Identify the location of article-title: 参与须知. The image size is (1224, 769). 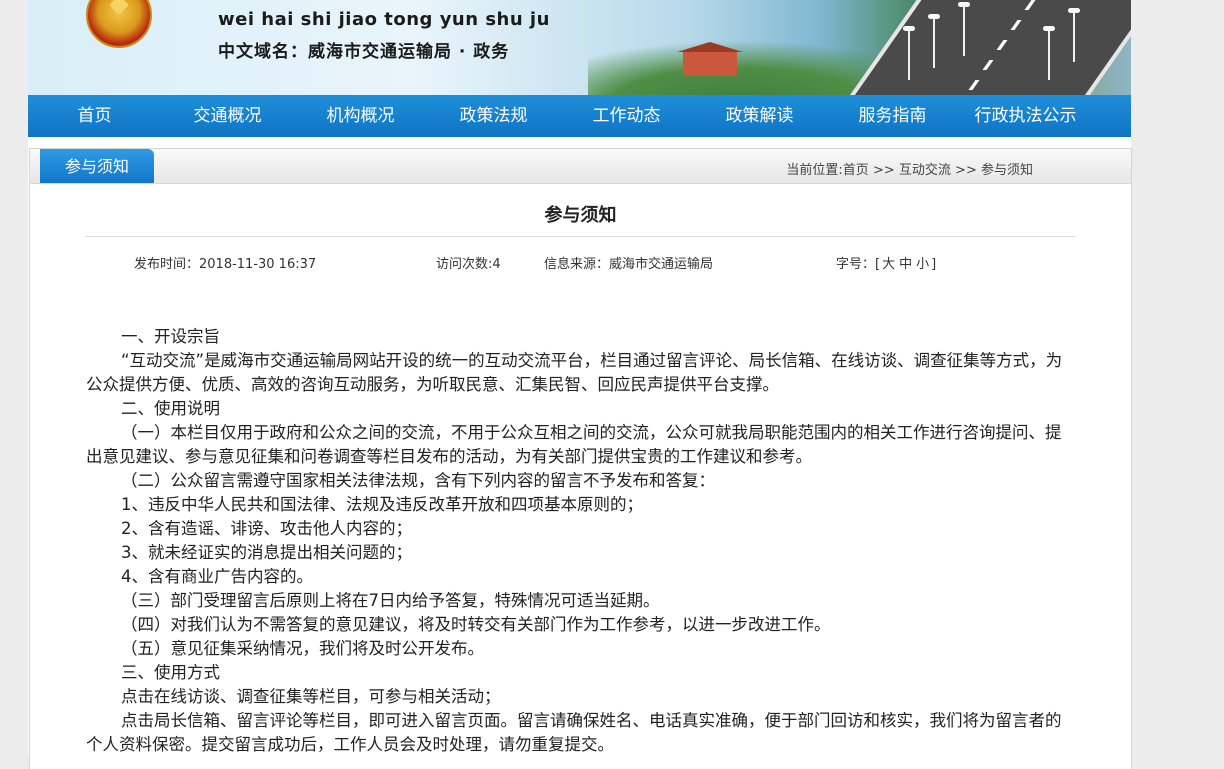
(580, 215).